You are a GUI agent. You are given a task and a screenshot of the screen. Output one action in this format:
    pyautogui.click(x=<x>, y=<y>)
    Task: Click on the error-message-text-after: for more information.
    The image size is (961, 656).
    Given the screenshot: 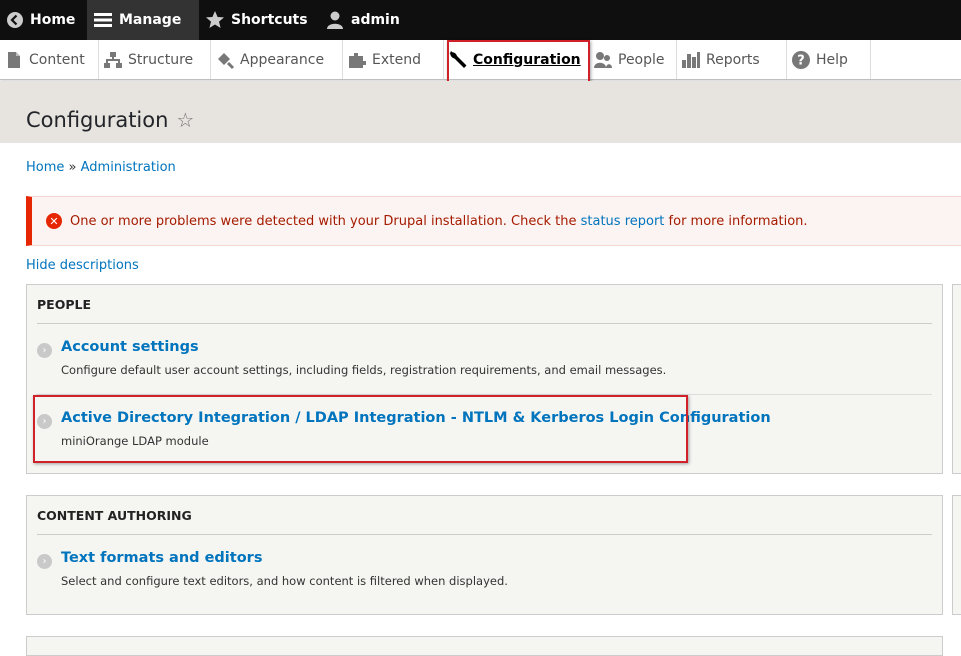 What is the action you would take?
    pyautogui.click(x=738, y=221)
    